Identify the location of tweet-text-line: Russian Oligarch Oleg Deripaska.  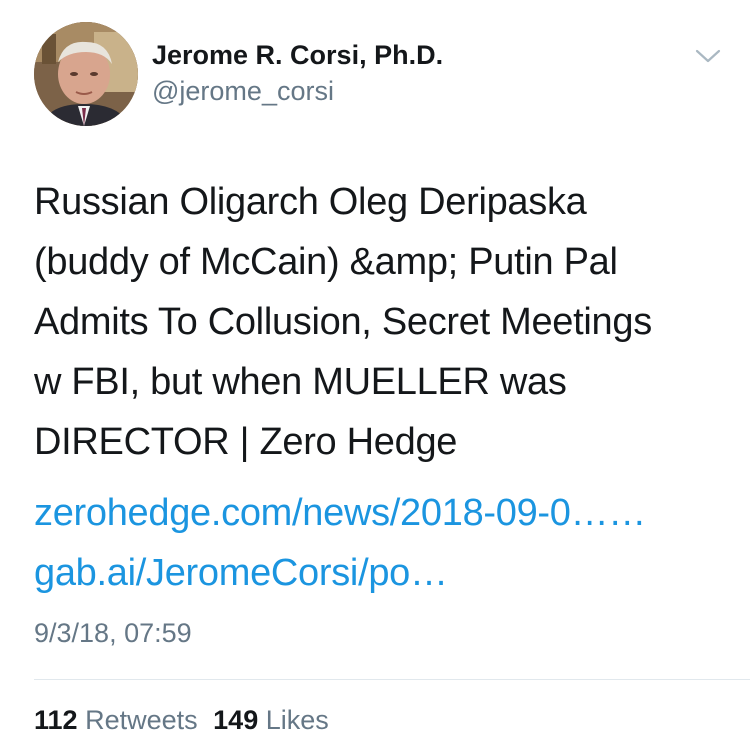
(310, 202).